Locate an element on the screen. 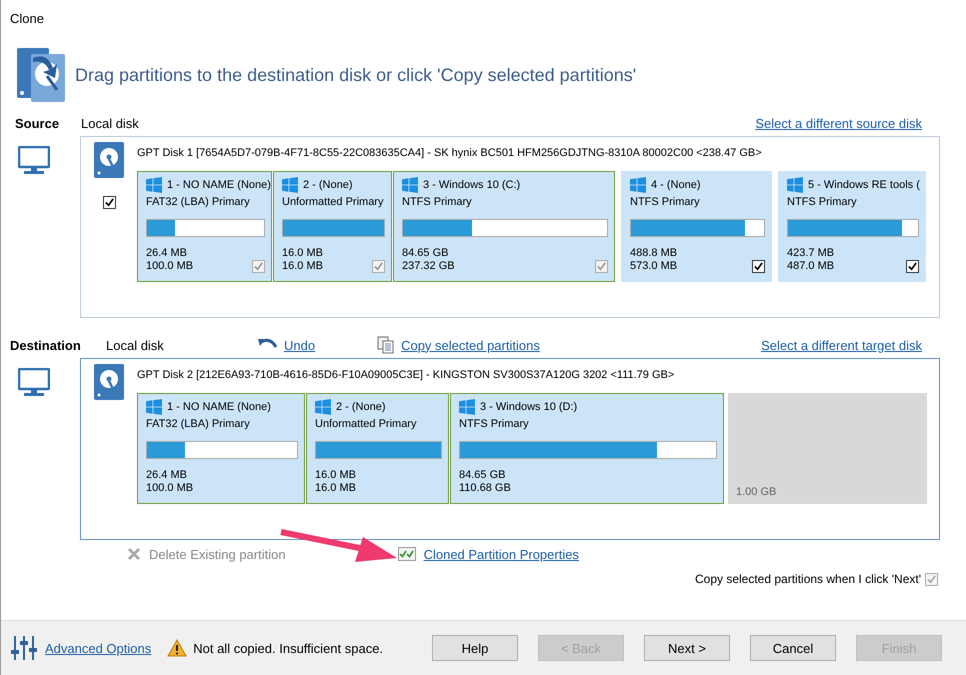  total-size: 573.0 MB is located at coordinates (654, 266).